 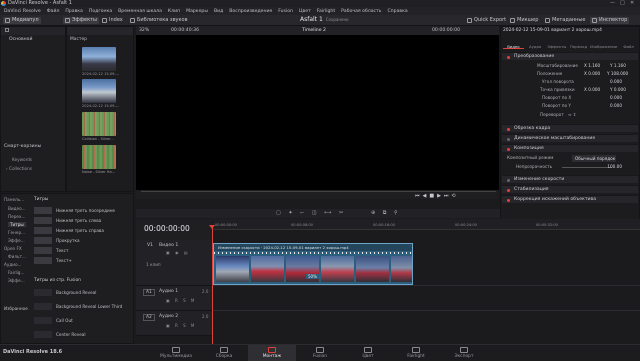 I want to click on playhead-handle-icon, so click(x=212, y=227).